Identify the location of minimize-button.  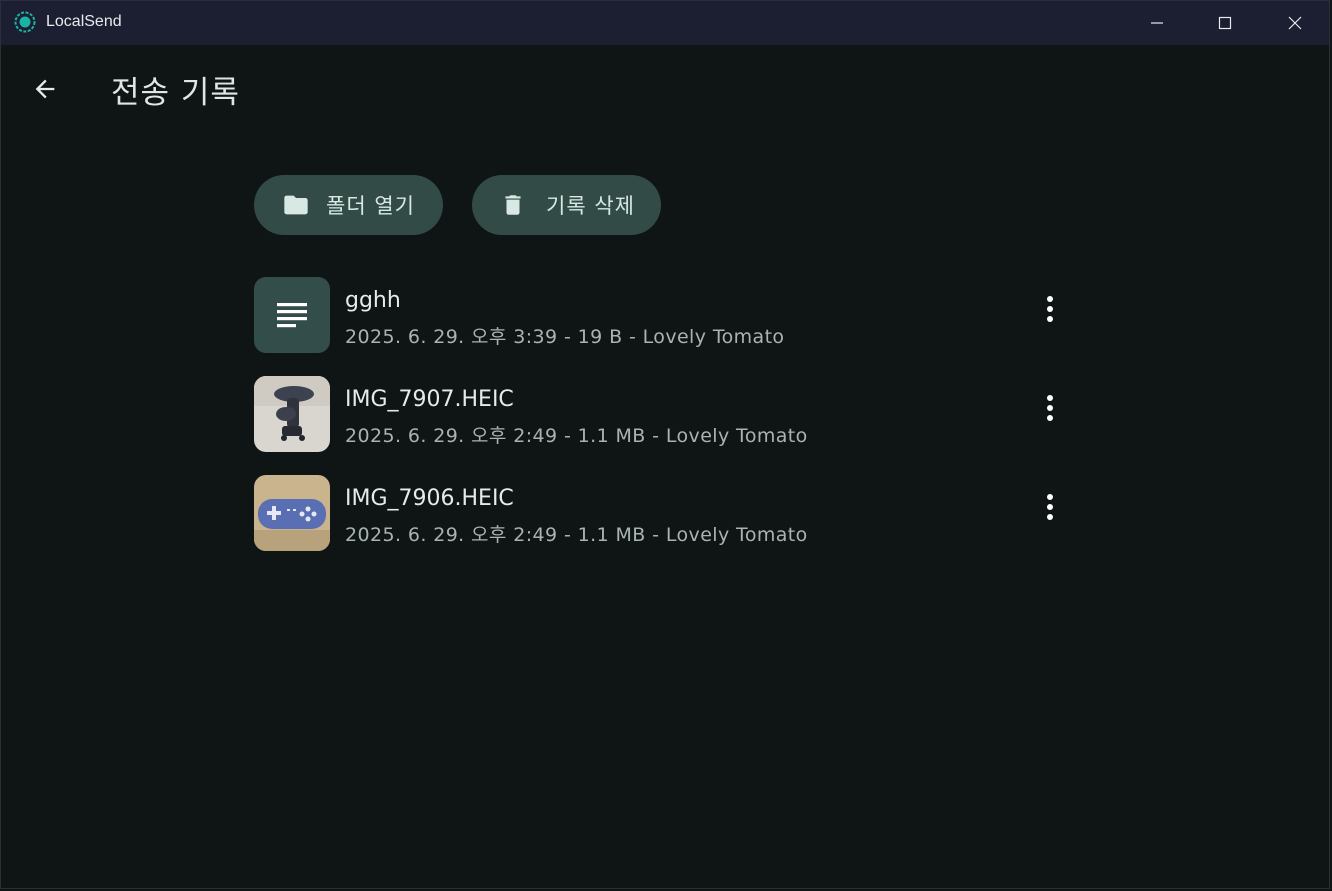
(1157, 23).